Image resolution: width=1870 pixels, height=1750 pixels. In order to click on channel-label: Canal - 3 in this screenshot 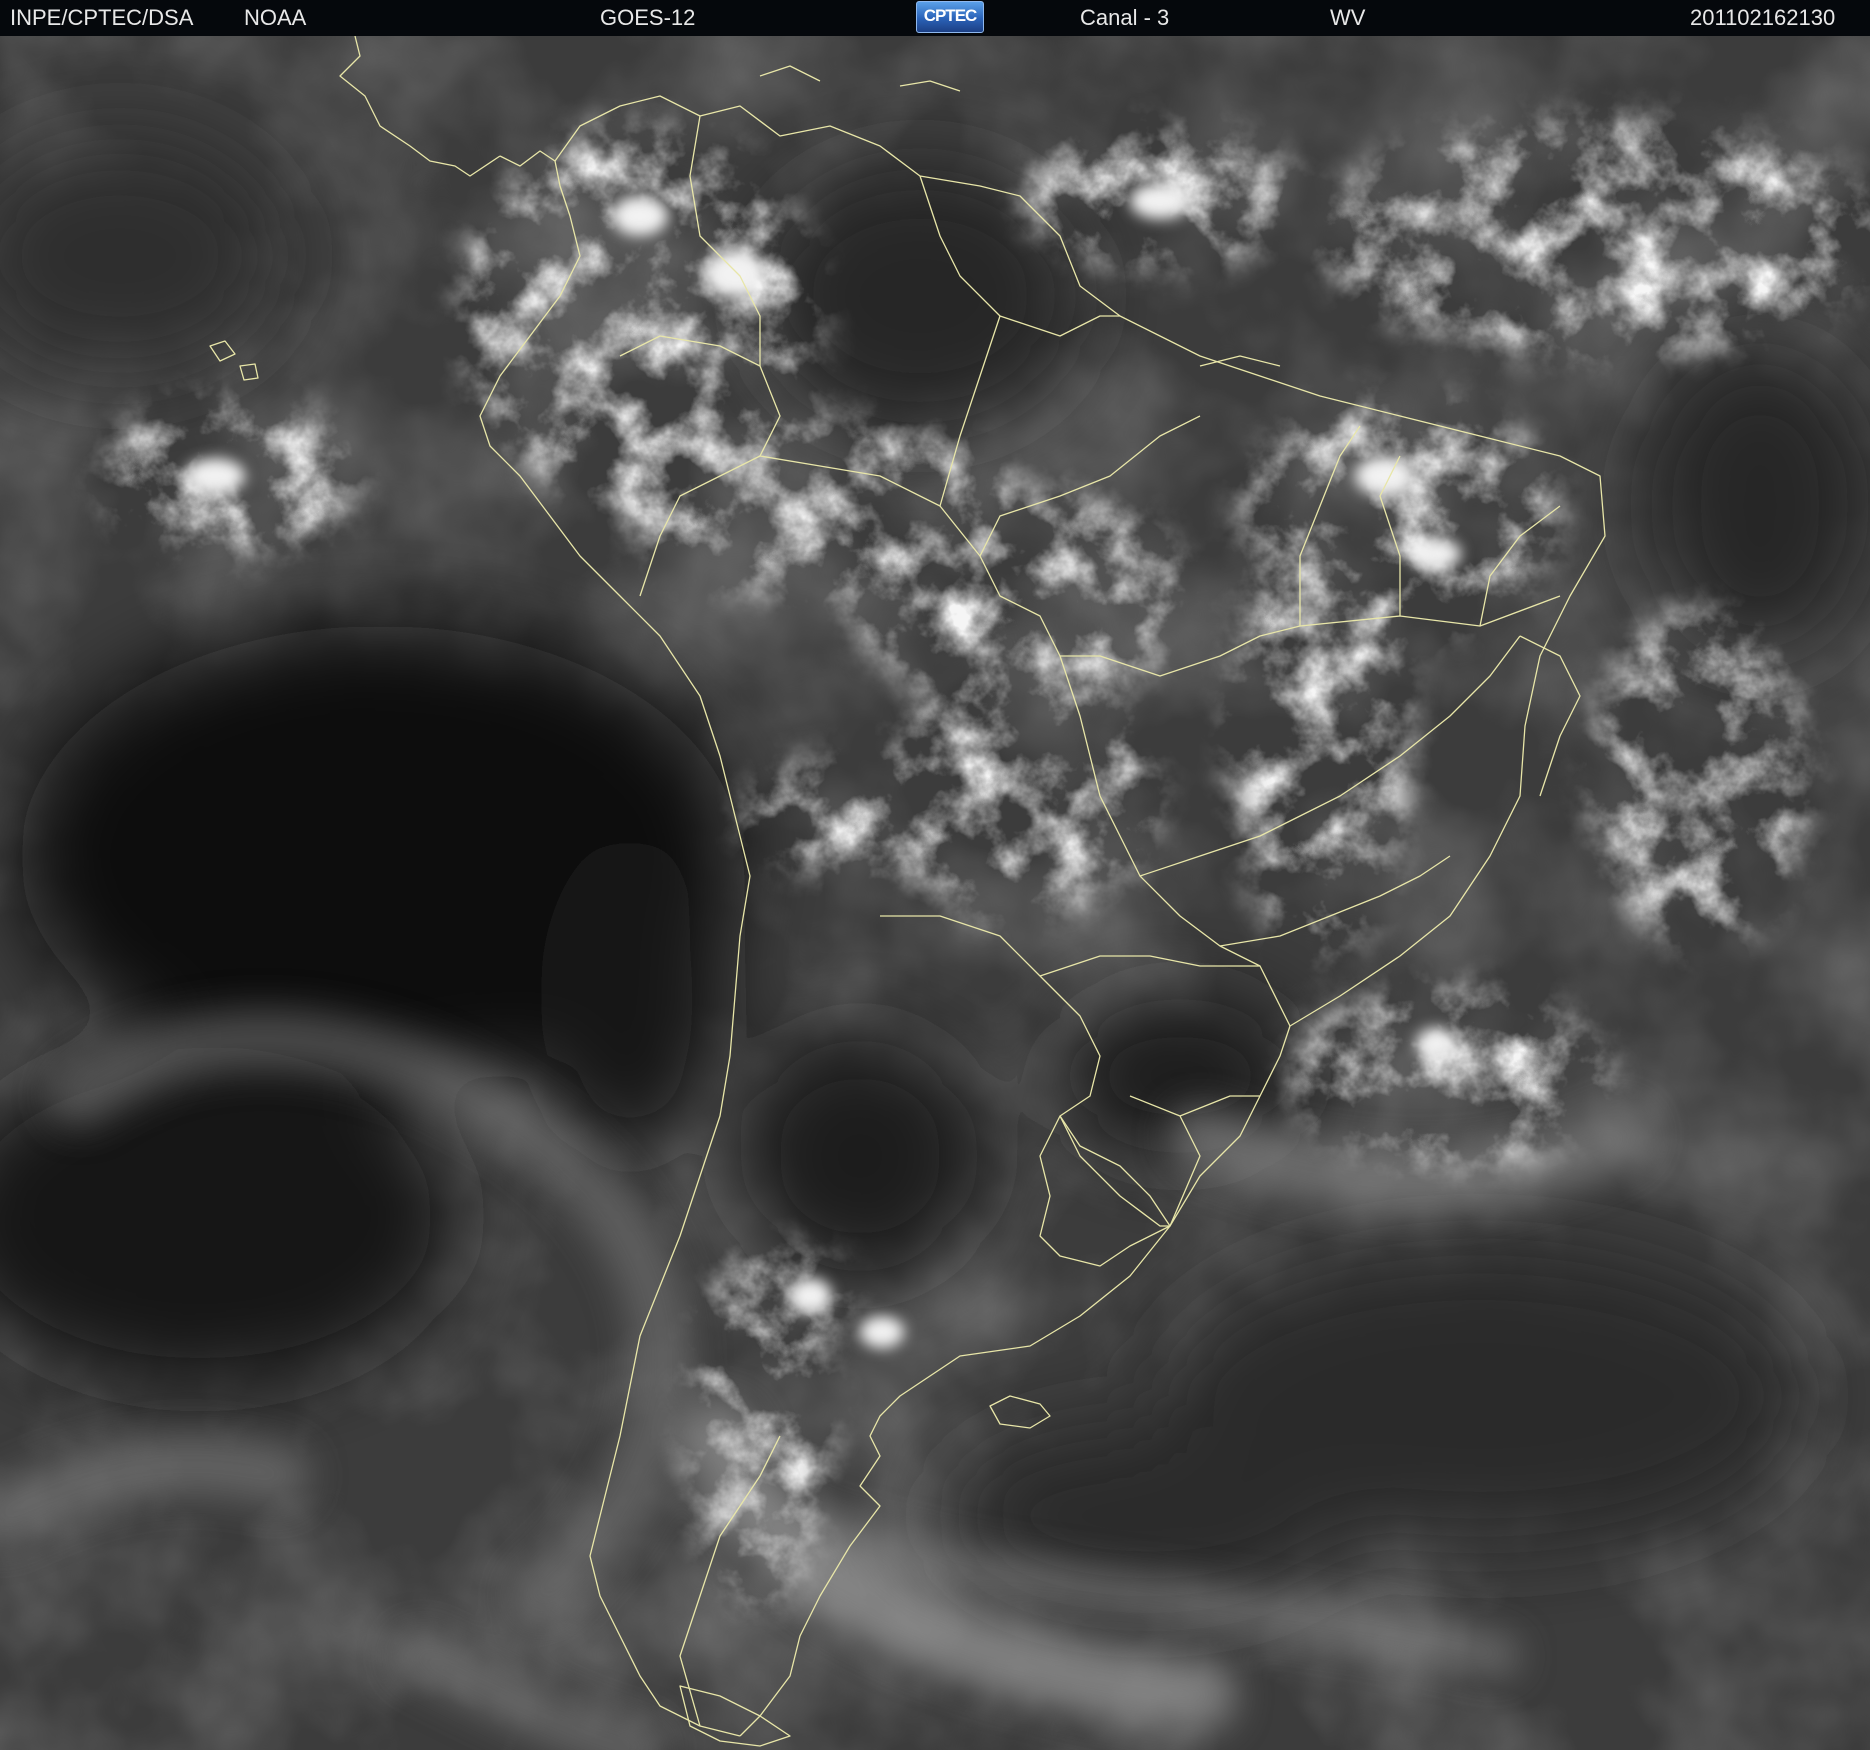, I will do `click(1125, 17)`.